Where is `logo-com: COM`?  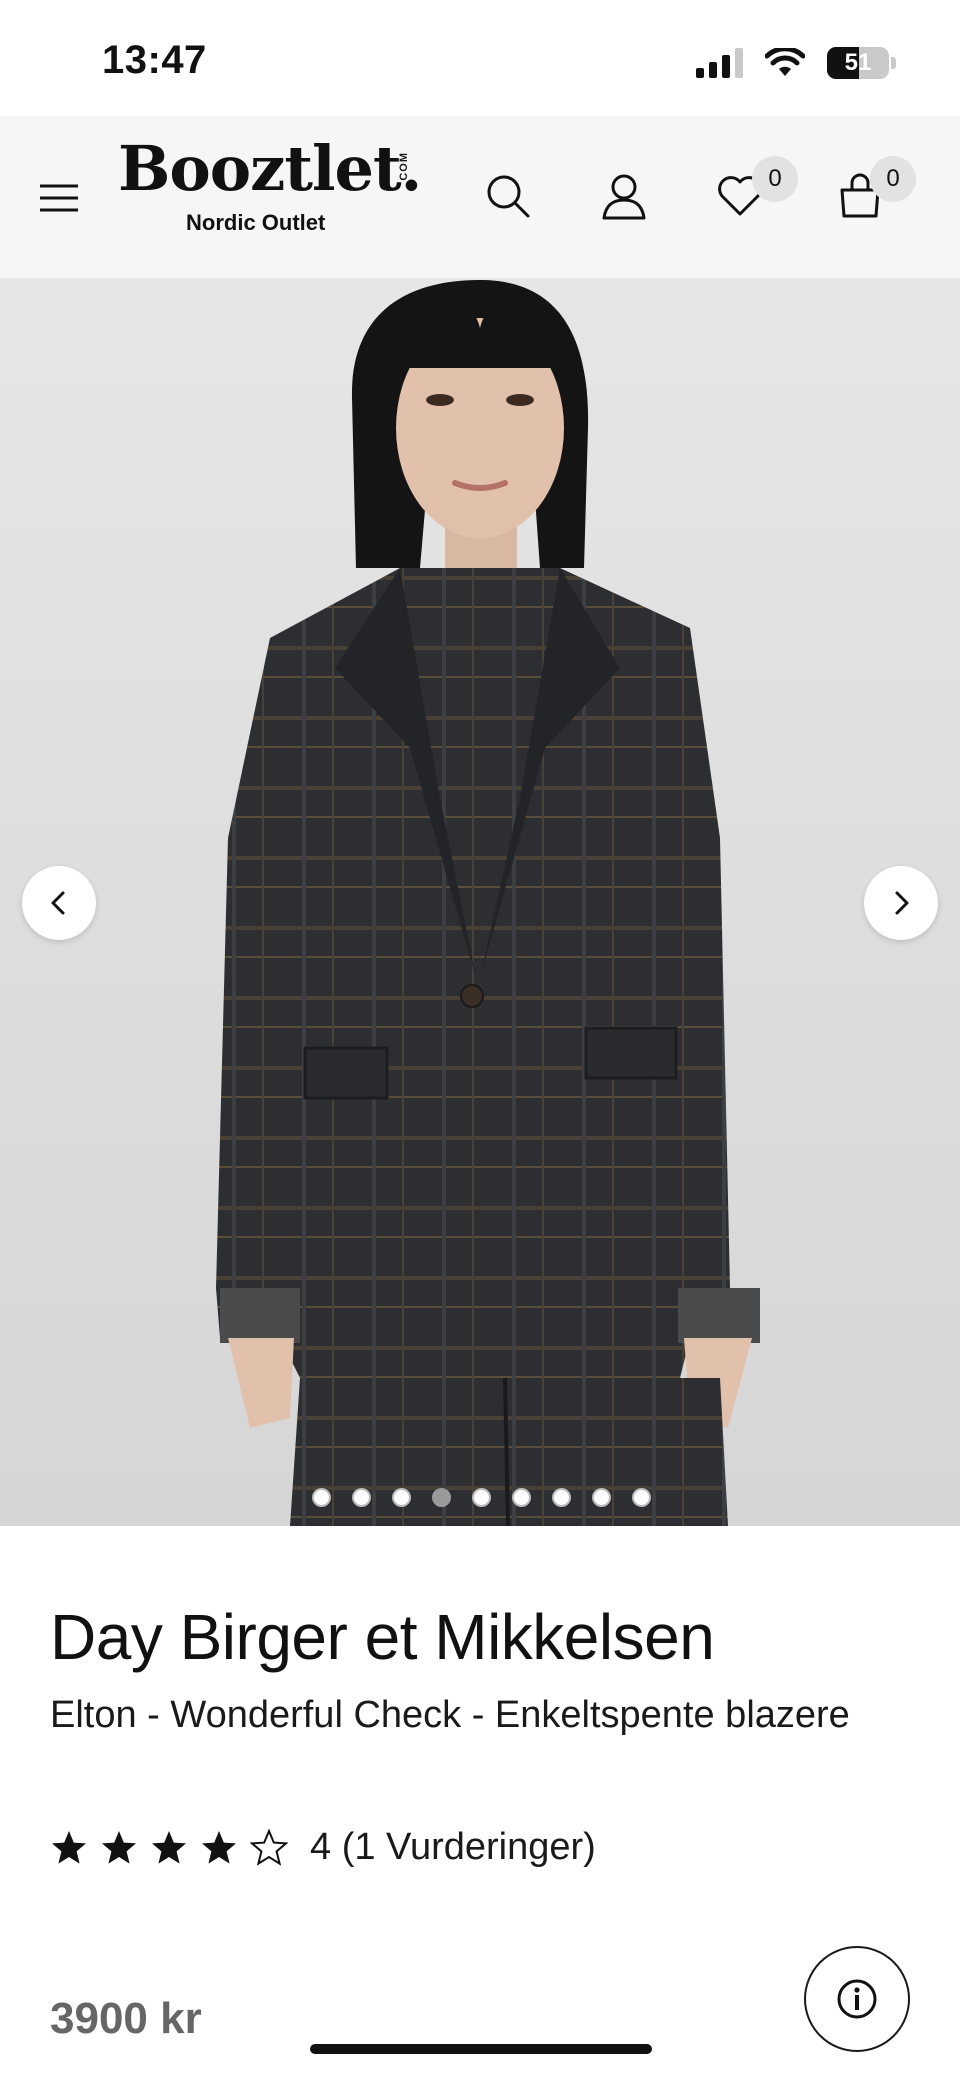 logo-com: COM is located at coordinates (404, 166).